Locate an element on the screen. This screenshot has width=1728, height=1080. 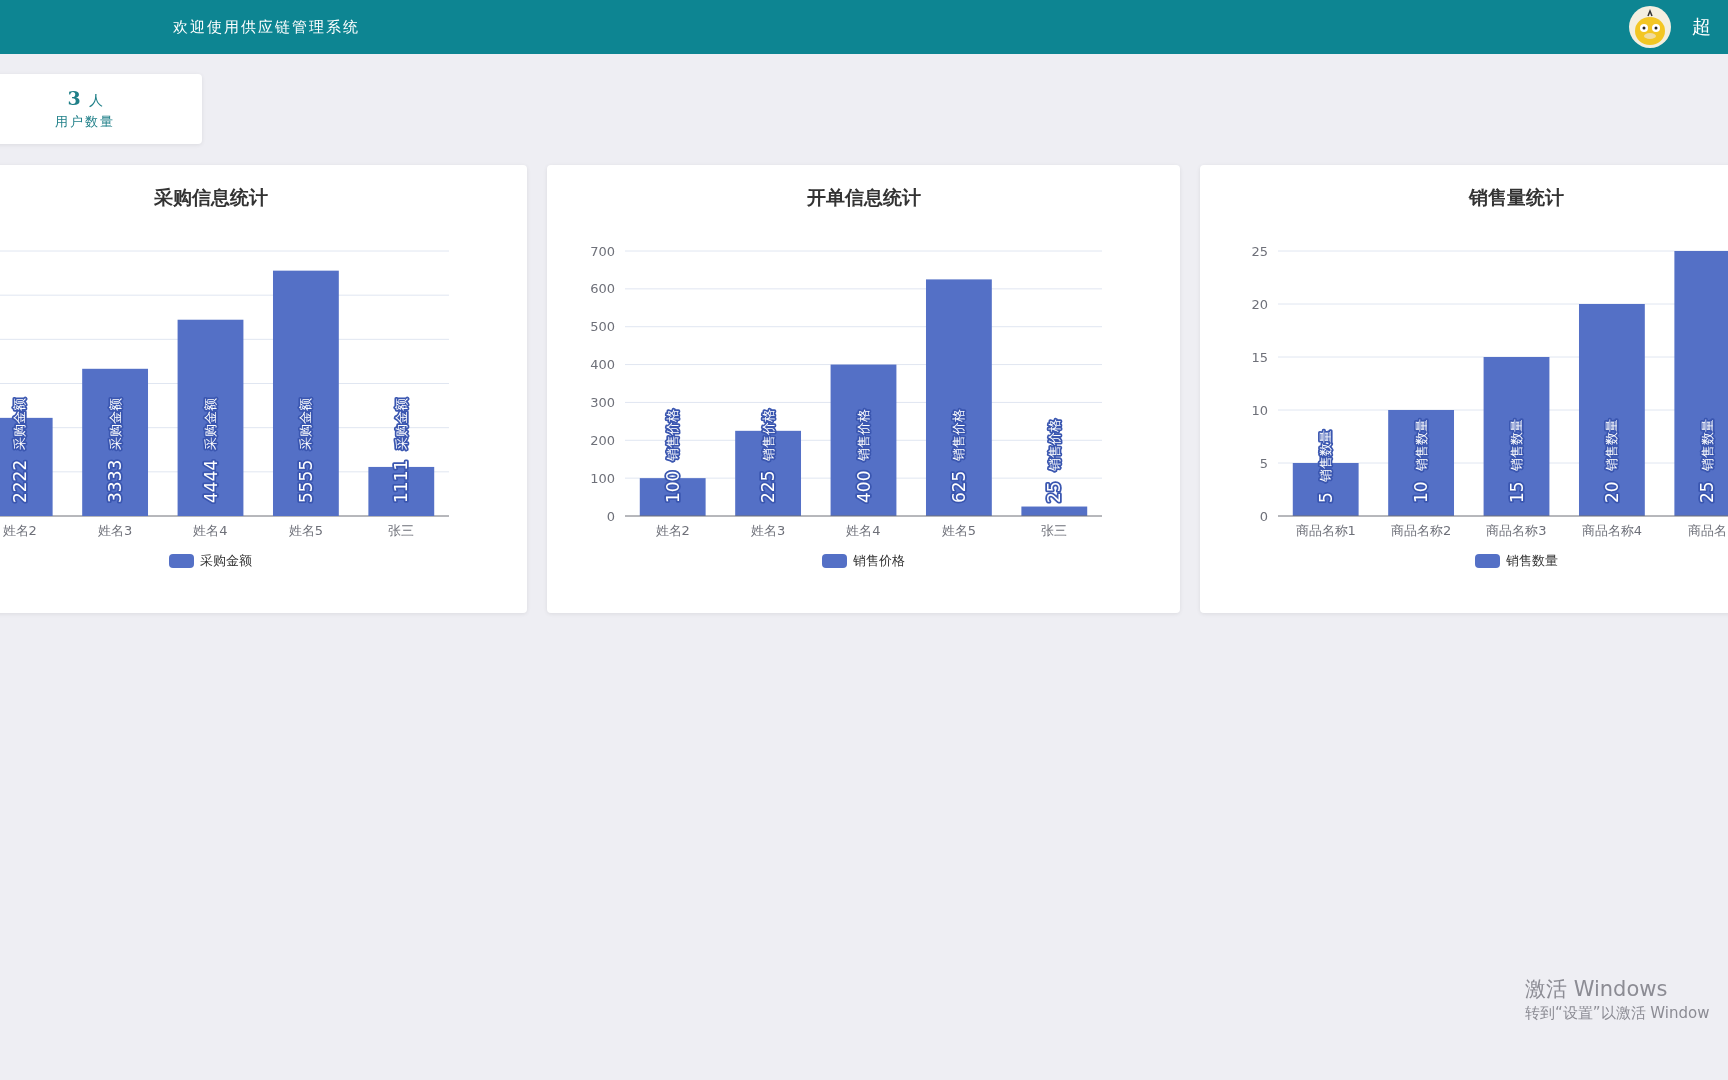
chart-title: 采购信息统计 is located at coordinates (210, 197).